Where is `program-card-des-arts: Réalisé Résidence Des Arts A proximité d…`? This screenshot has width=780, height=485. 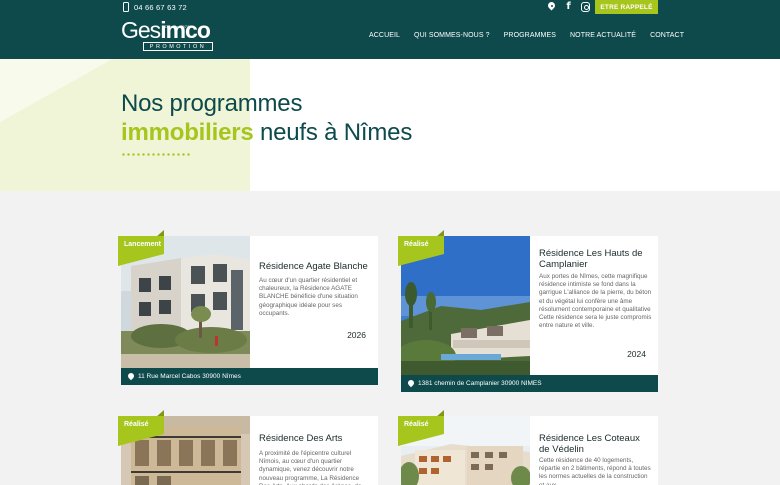 program-card-des-arts: Réalisé Résidence Des Arts A proximité d… is located at coordinates (248, 447).